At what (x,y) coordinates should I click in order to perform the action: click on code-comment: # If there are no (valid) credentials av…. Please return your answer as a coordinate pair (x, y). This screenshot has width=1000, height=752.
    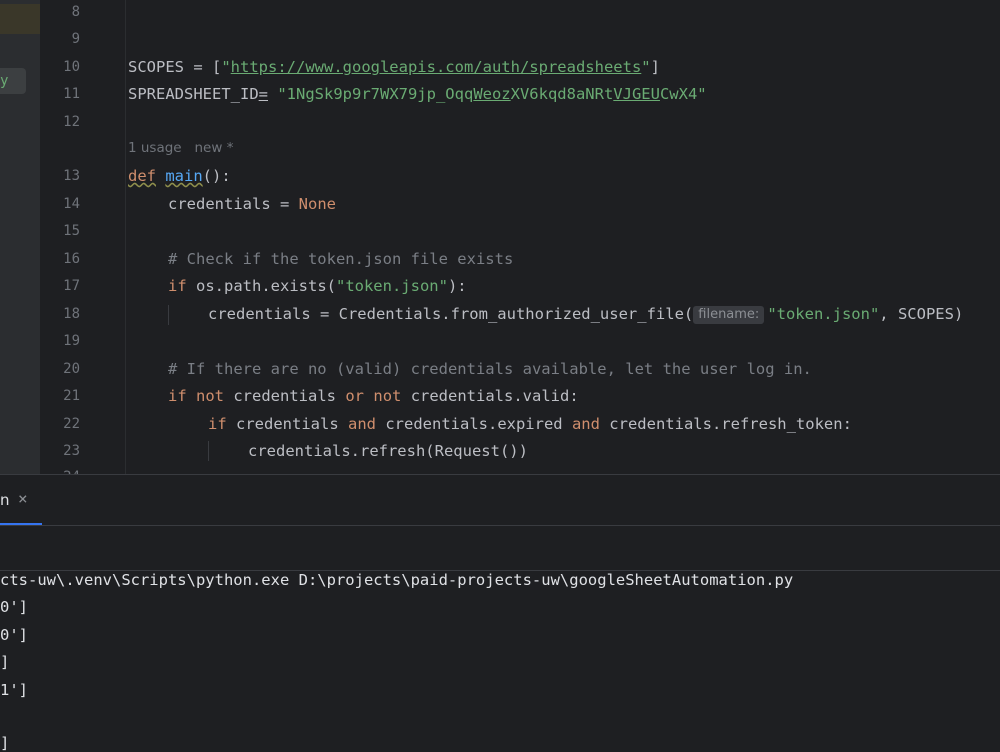
    Looking at the image, I should click on (490, 369).